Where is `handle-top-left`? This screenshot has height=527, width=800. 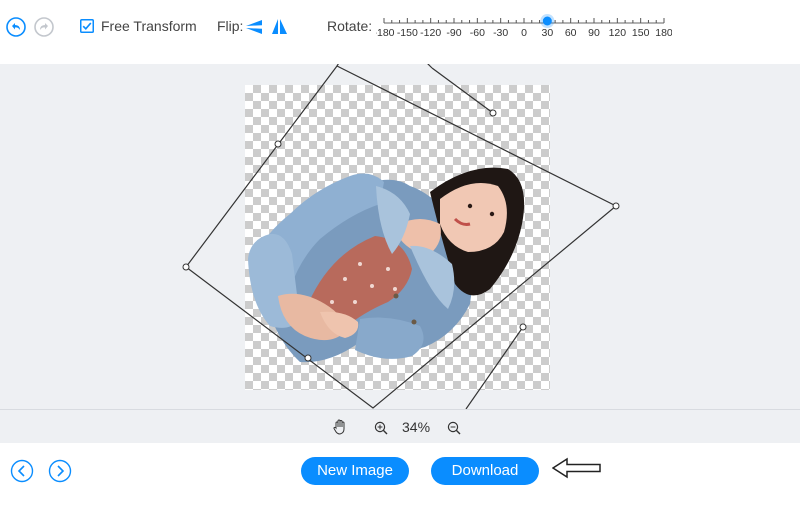
handle-top-left is located at coordinates (278, 144).